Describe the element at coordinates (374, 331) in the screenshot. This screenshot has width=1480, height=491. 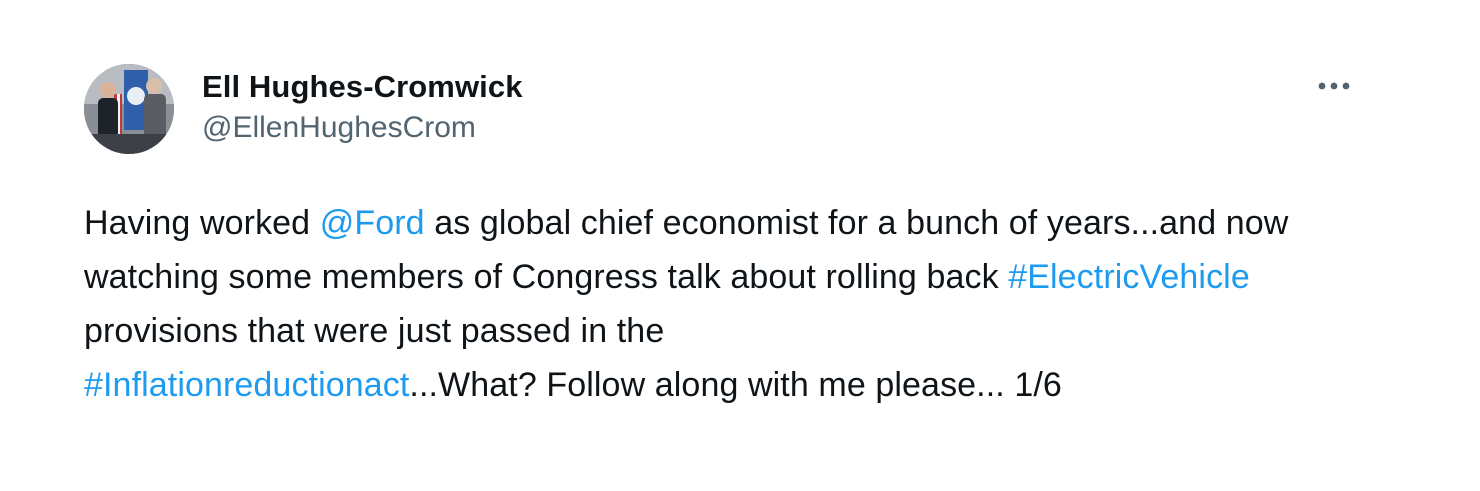
I see `tweet-text-segment: provisions that were just passed in the` at that location.